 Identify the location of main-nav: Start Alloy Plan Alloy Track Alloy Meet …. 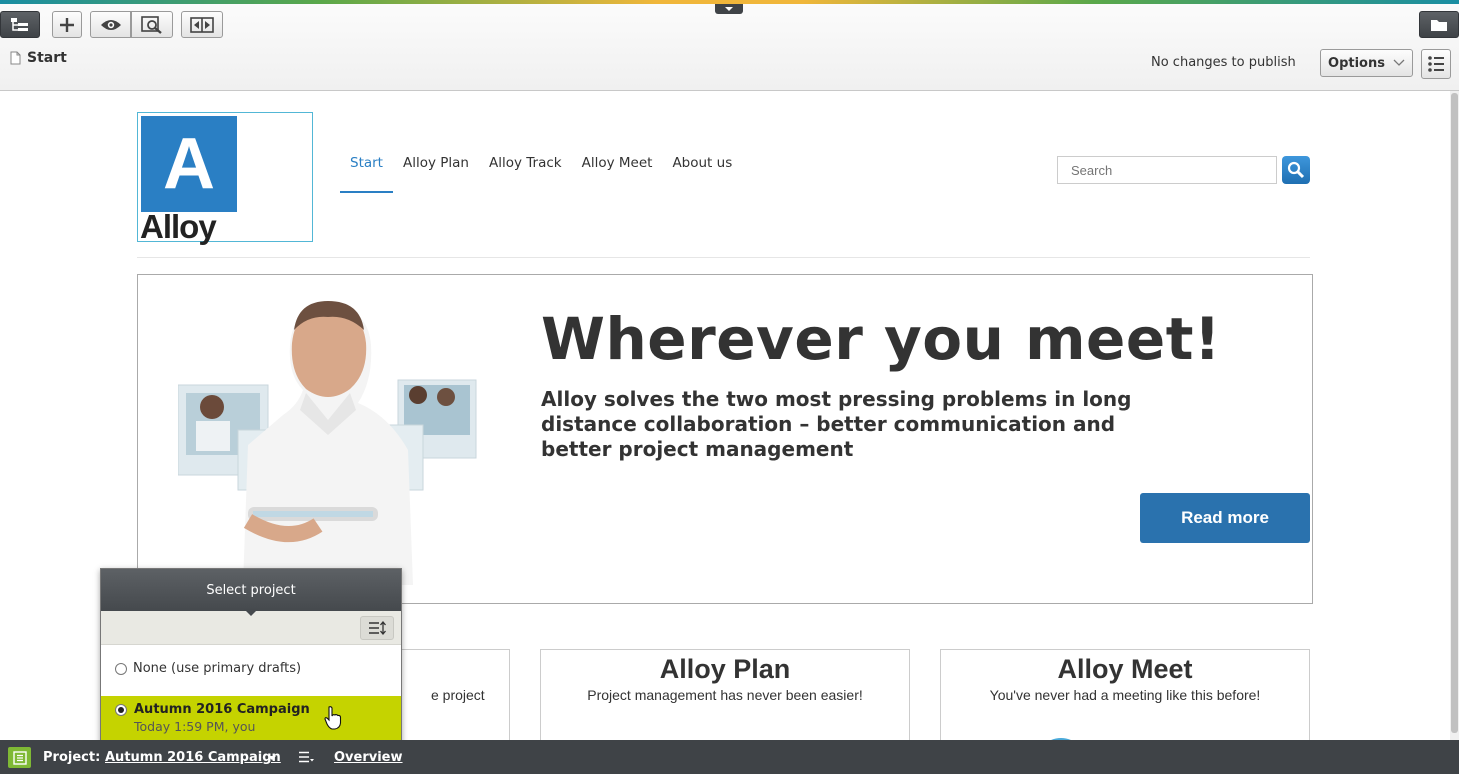
(541, 174).